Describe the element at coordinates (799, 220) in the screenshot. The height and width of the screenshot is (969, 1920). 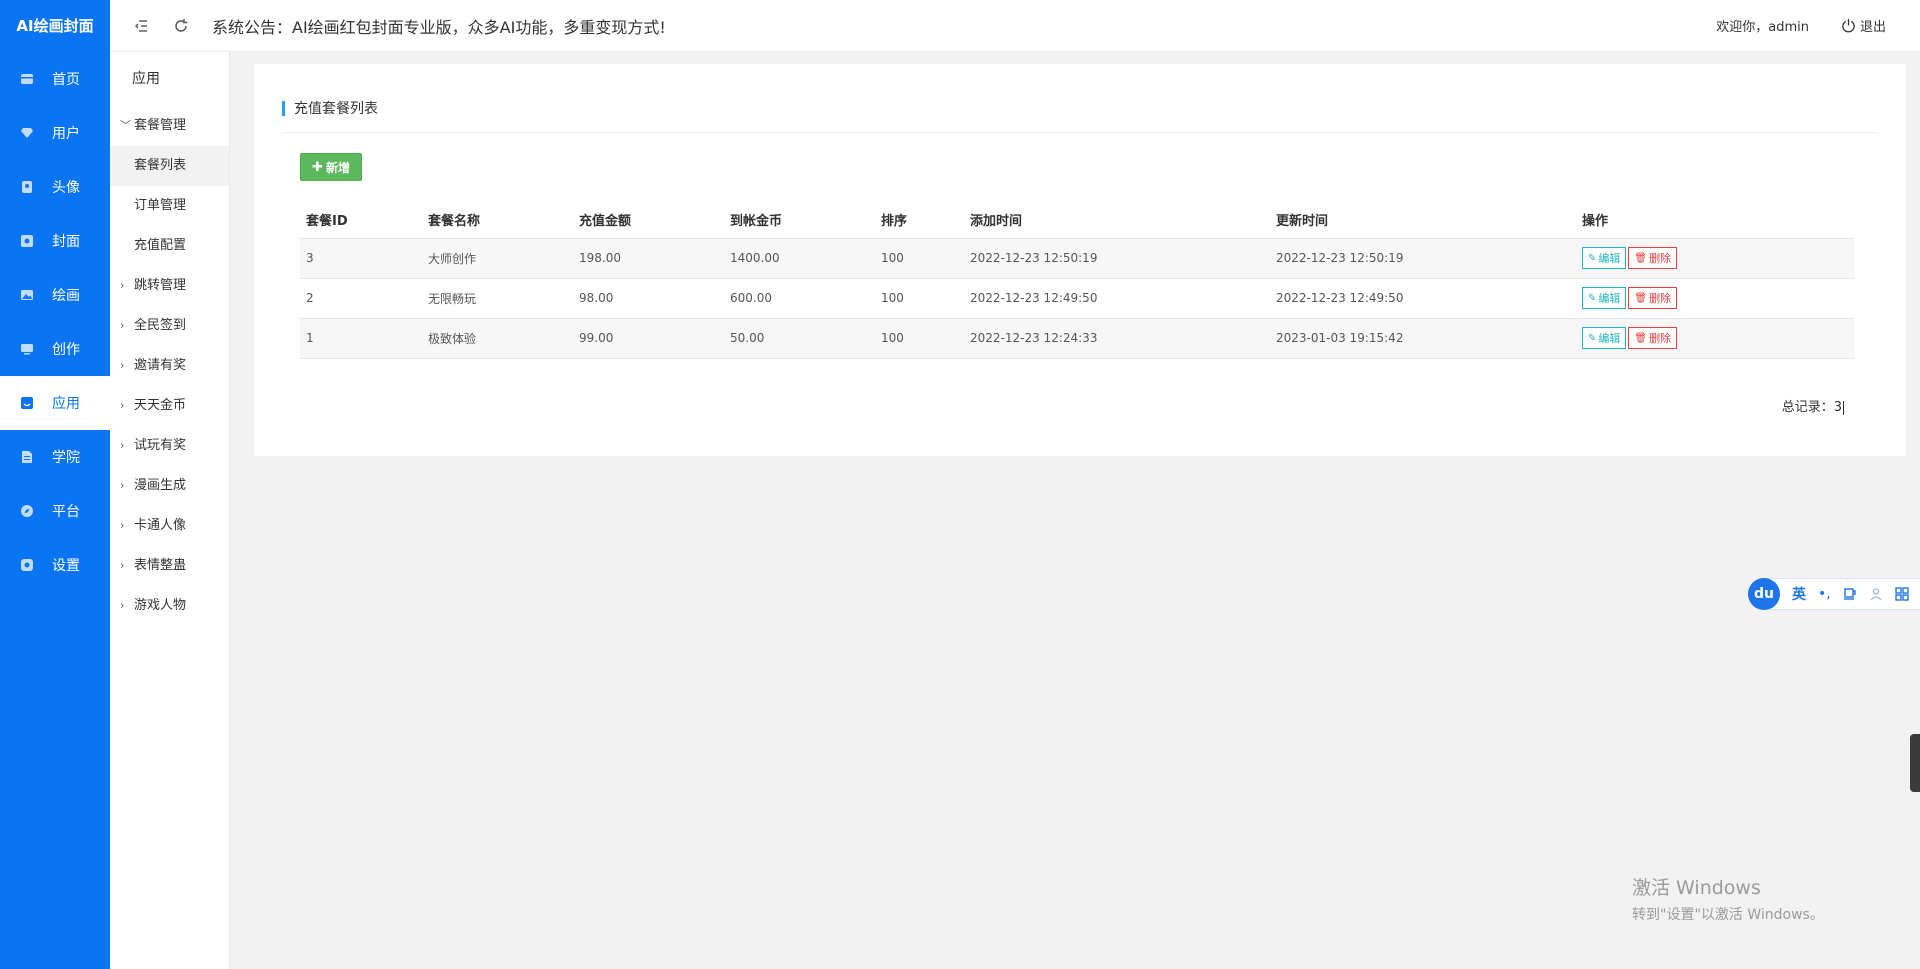
I see `col-header-coins: 到帐金币` at that location.